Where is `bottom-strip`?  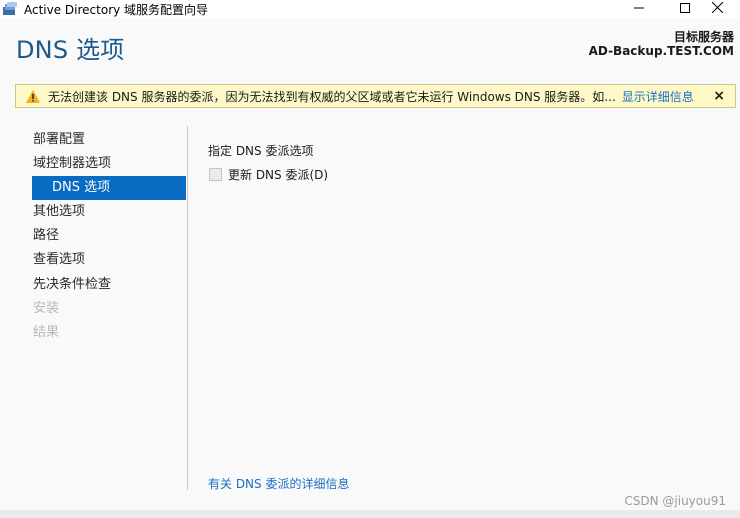
bottom-strip is located at coordinates (370, 514).